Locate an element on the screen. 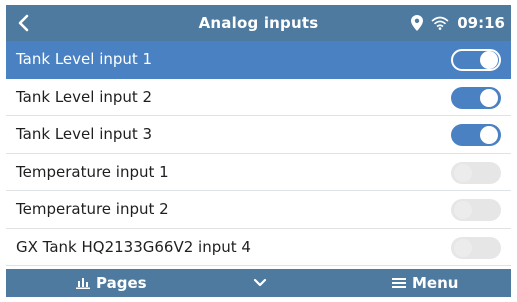  list-item: Tank Level input 2 is located at coordinates (258, 97).